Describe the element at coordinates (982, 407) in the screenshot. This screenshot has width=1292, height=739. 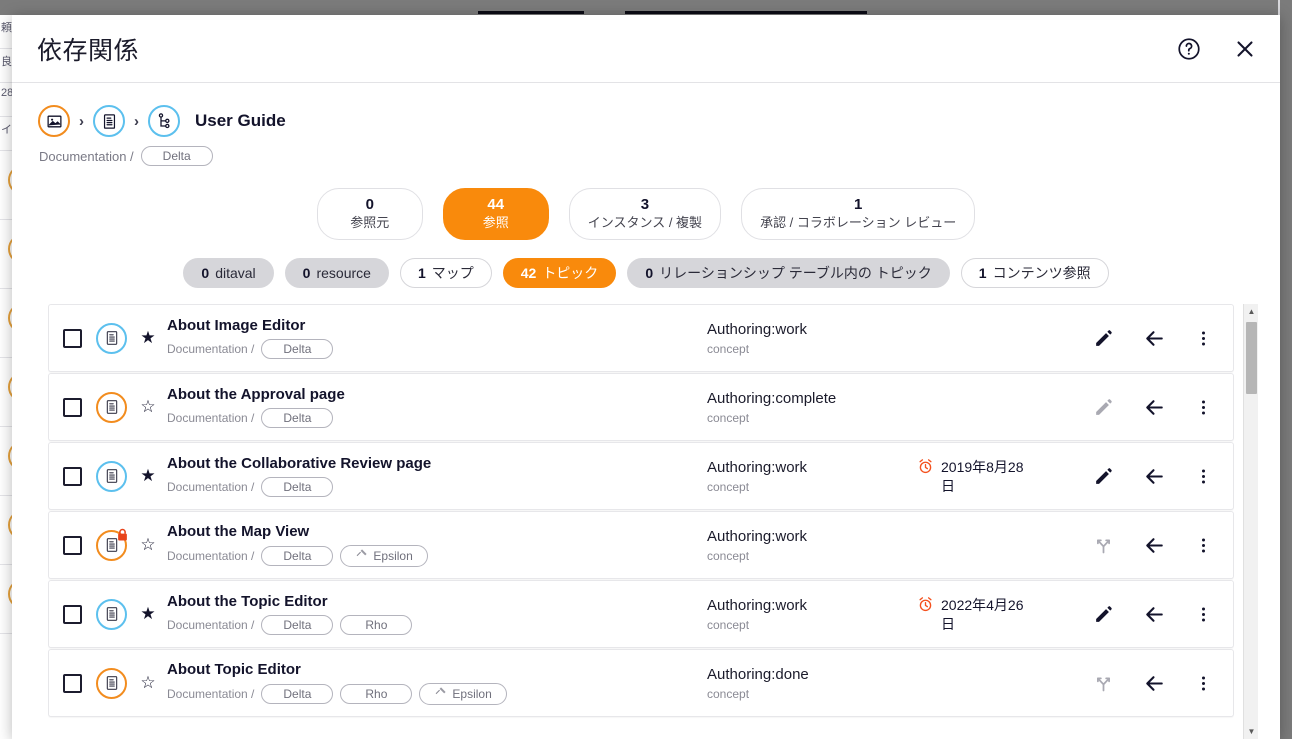
I see `row-date-cell` at that location.